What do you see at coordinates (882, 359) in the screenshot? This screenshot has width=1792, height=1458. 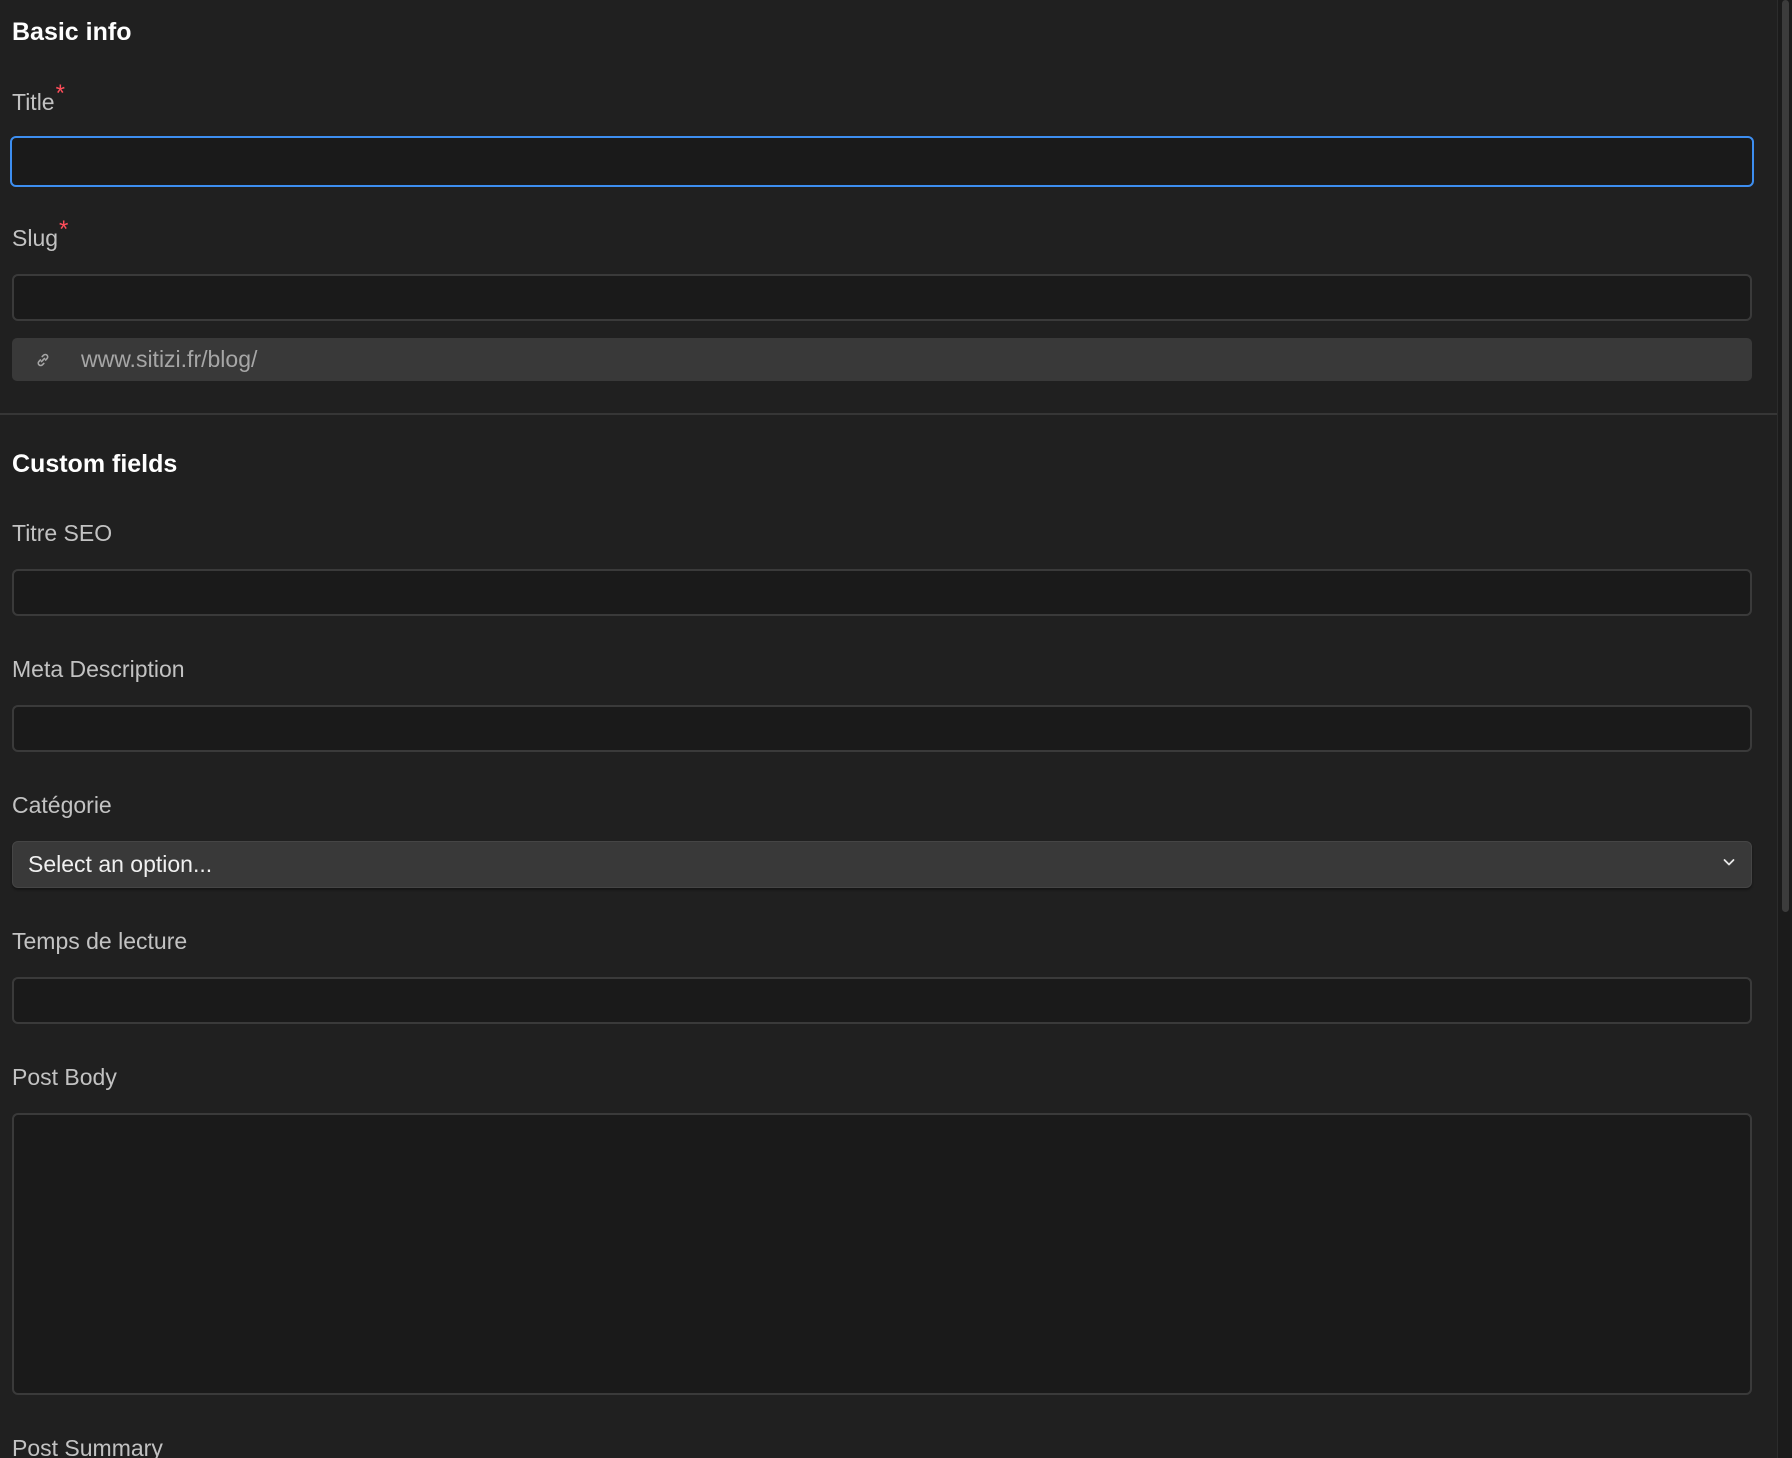 I see `slug-url-preview: www.sitizi.fr/blog/` at bounding box center [882, 359].